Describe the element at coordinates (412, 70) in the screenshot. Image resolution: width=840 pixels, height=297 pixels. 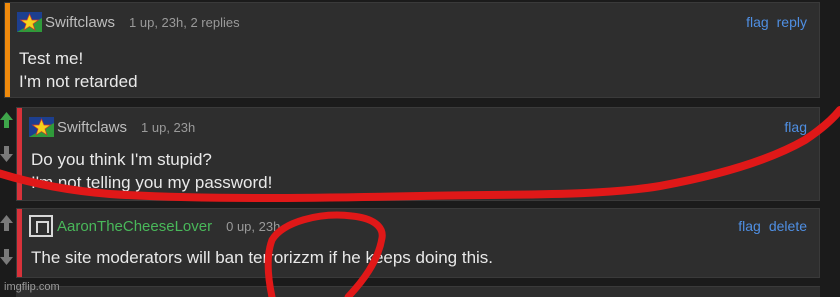
I see `comment-body: Test me! I'm not retarded` at that location.